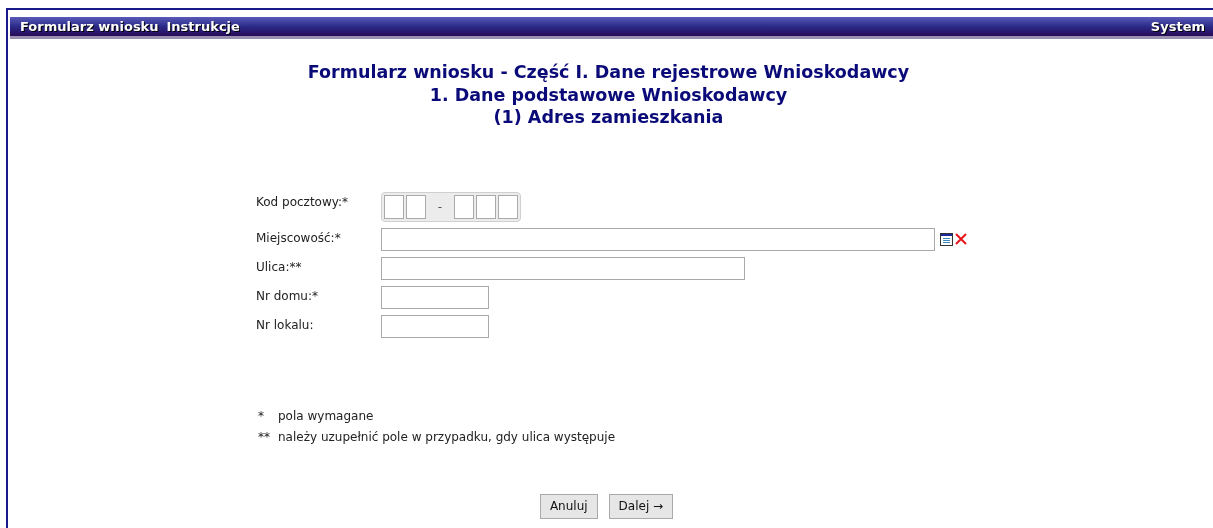 This screenshot has width=1213, height=528. What do you see at coordinates (264, 437) in the screenshot?
I see `asterisk-mark: **` at bounding box center [264, 437].